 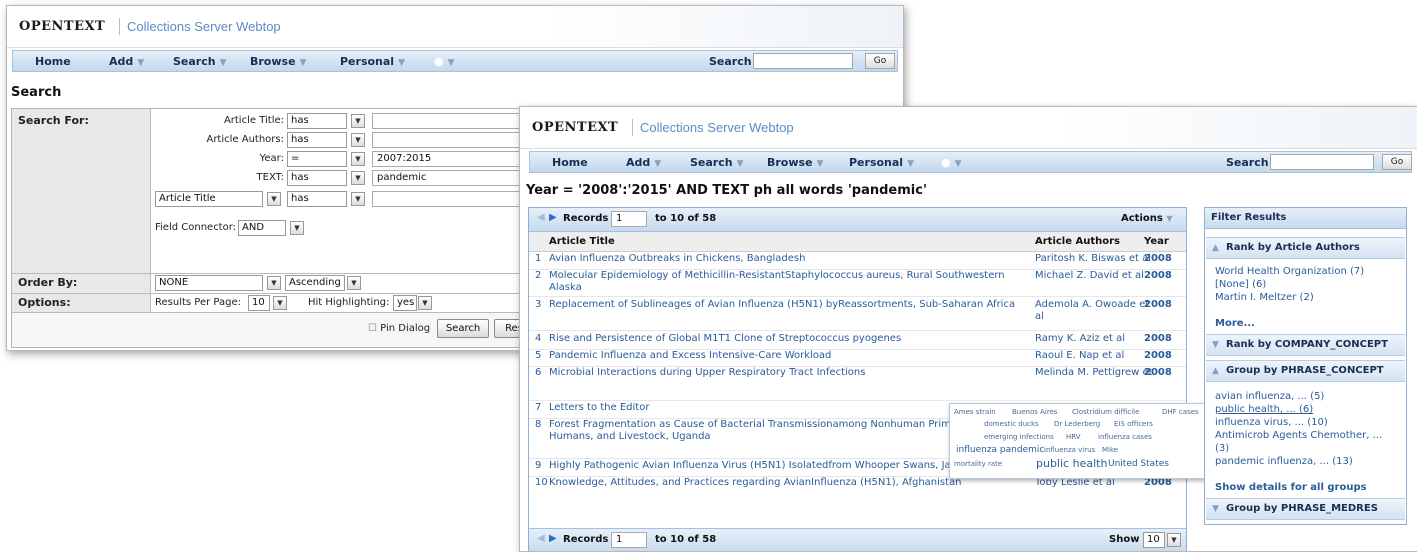 What do you see at coordinates (1154, 540) in the screenshot?
I see `show-count-select: 10` at bounding box center [1154, 540].